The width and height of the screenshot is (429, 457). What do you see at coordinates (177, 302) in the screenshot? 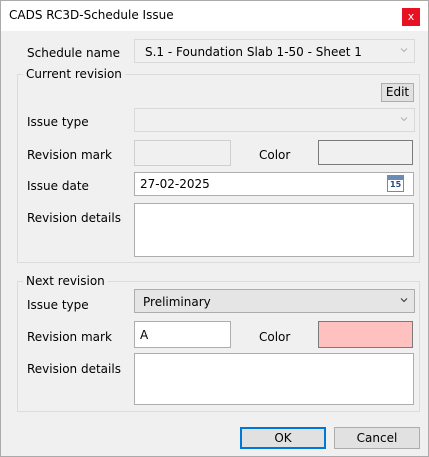
I see `next-issue-type-value: Preliminary` at bounding box center [177, 302].